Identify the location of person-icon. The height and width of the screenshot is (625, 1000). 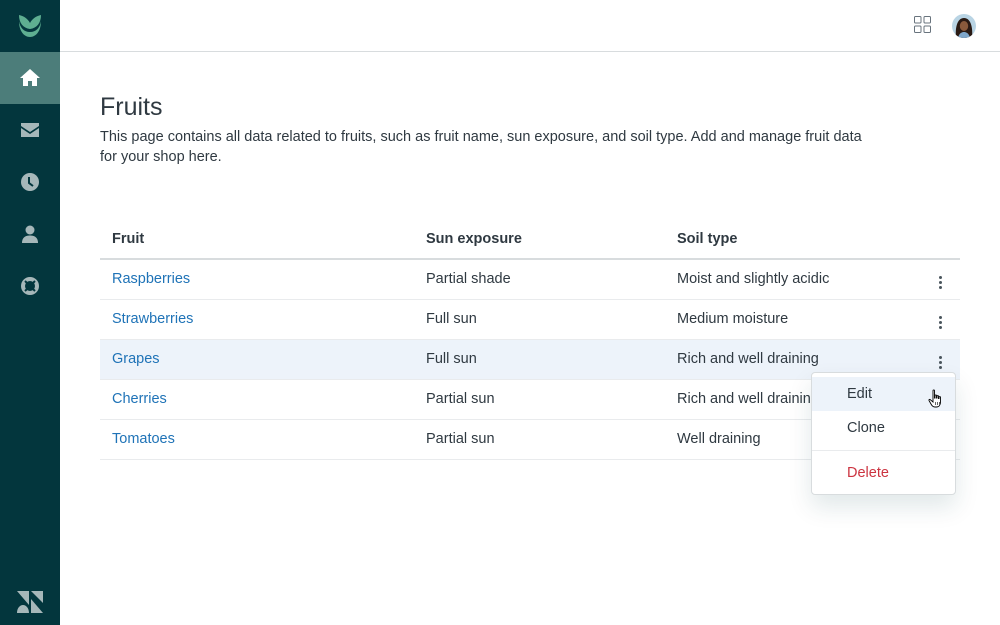
(30, 234).